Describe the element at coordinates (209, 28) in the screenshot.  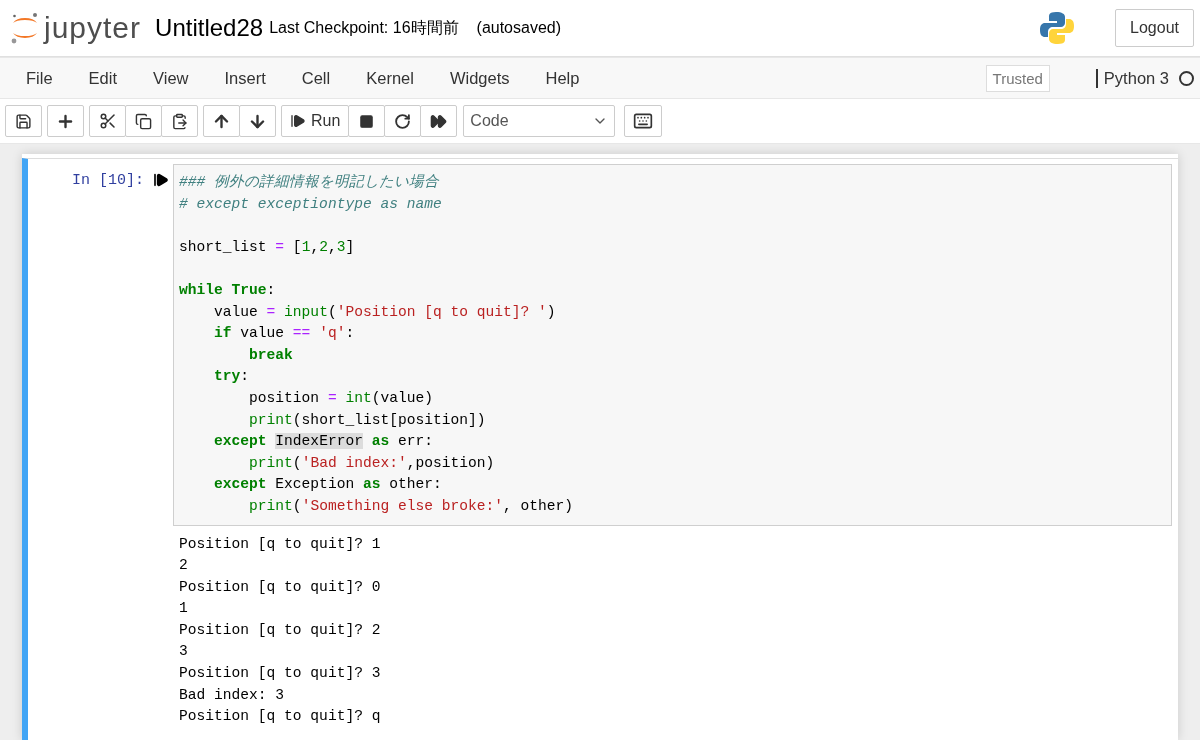
I see `notebook-name: Untitled28` at that location.